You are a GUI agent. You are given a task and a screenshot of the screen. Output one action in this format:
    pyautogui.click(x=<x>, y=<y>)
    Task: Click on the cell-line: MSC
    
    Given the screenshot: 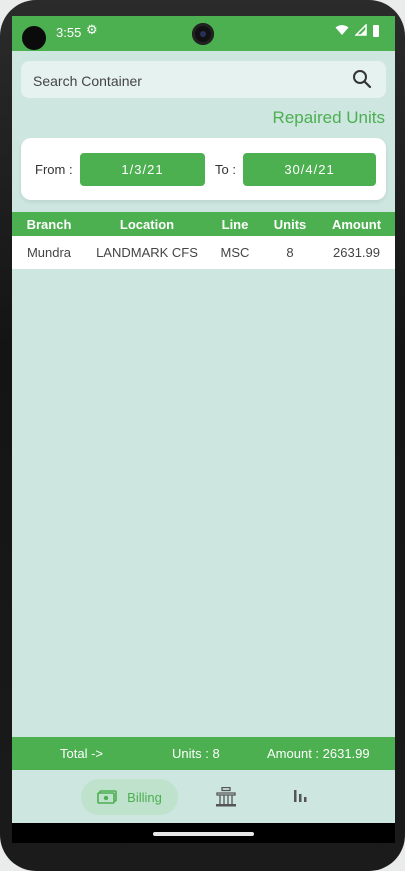 What is the action you would take?
    pyautogui.click(x=235, y=252)
    